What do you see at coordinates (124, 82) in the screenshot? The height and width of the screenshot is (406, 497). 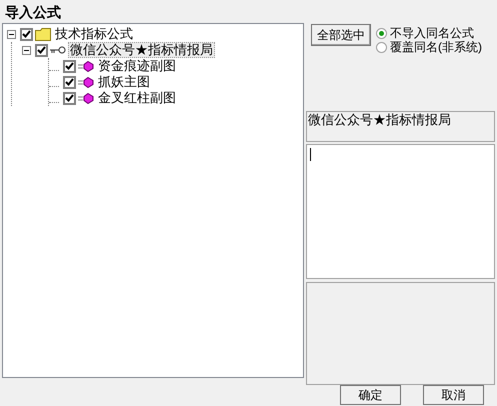 I see `tree-item: 抓妖主图` at bounding box center [124, 82].